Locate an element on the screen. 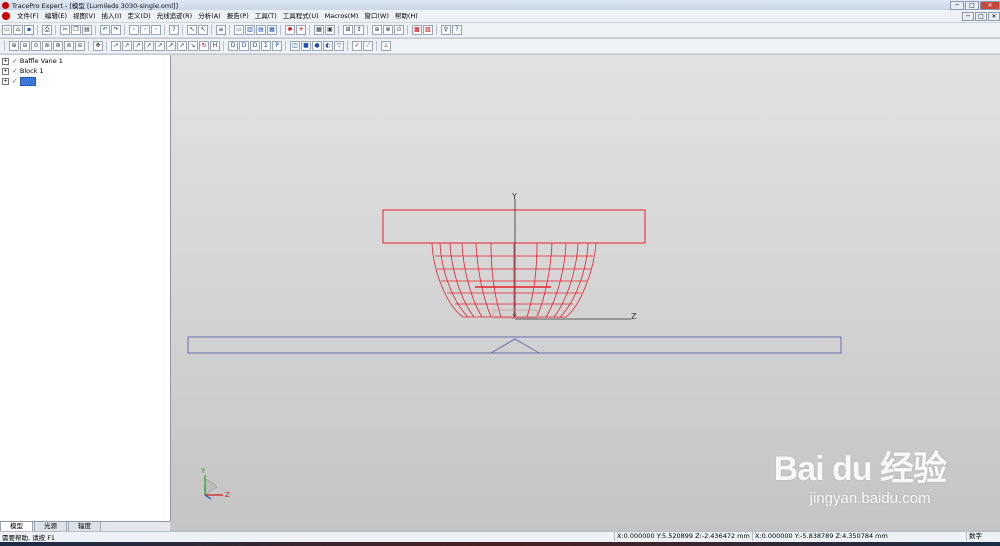 The image size is (1000, 546). zoom-window-icon: ⊙ is located at coordinates (36, 46).